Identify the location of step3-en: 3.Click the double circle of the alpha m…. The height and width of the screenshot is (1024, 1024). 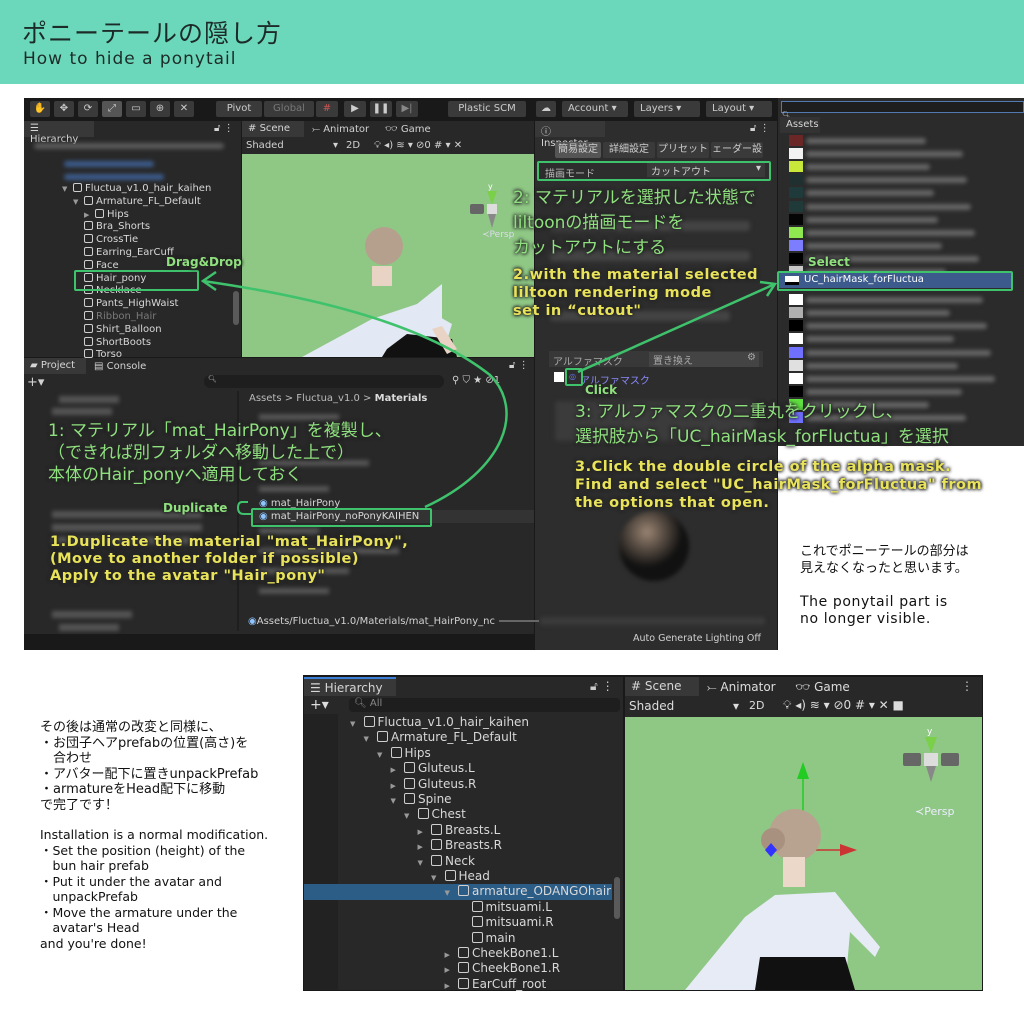
(779, 485).